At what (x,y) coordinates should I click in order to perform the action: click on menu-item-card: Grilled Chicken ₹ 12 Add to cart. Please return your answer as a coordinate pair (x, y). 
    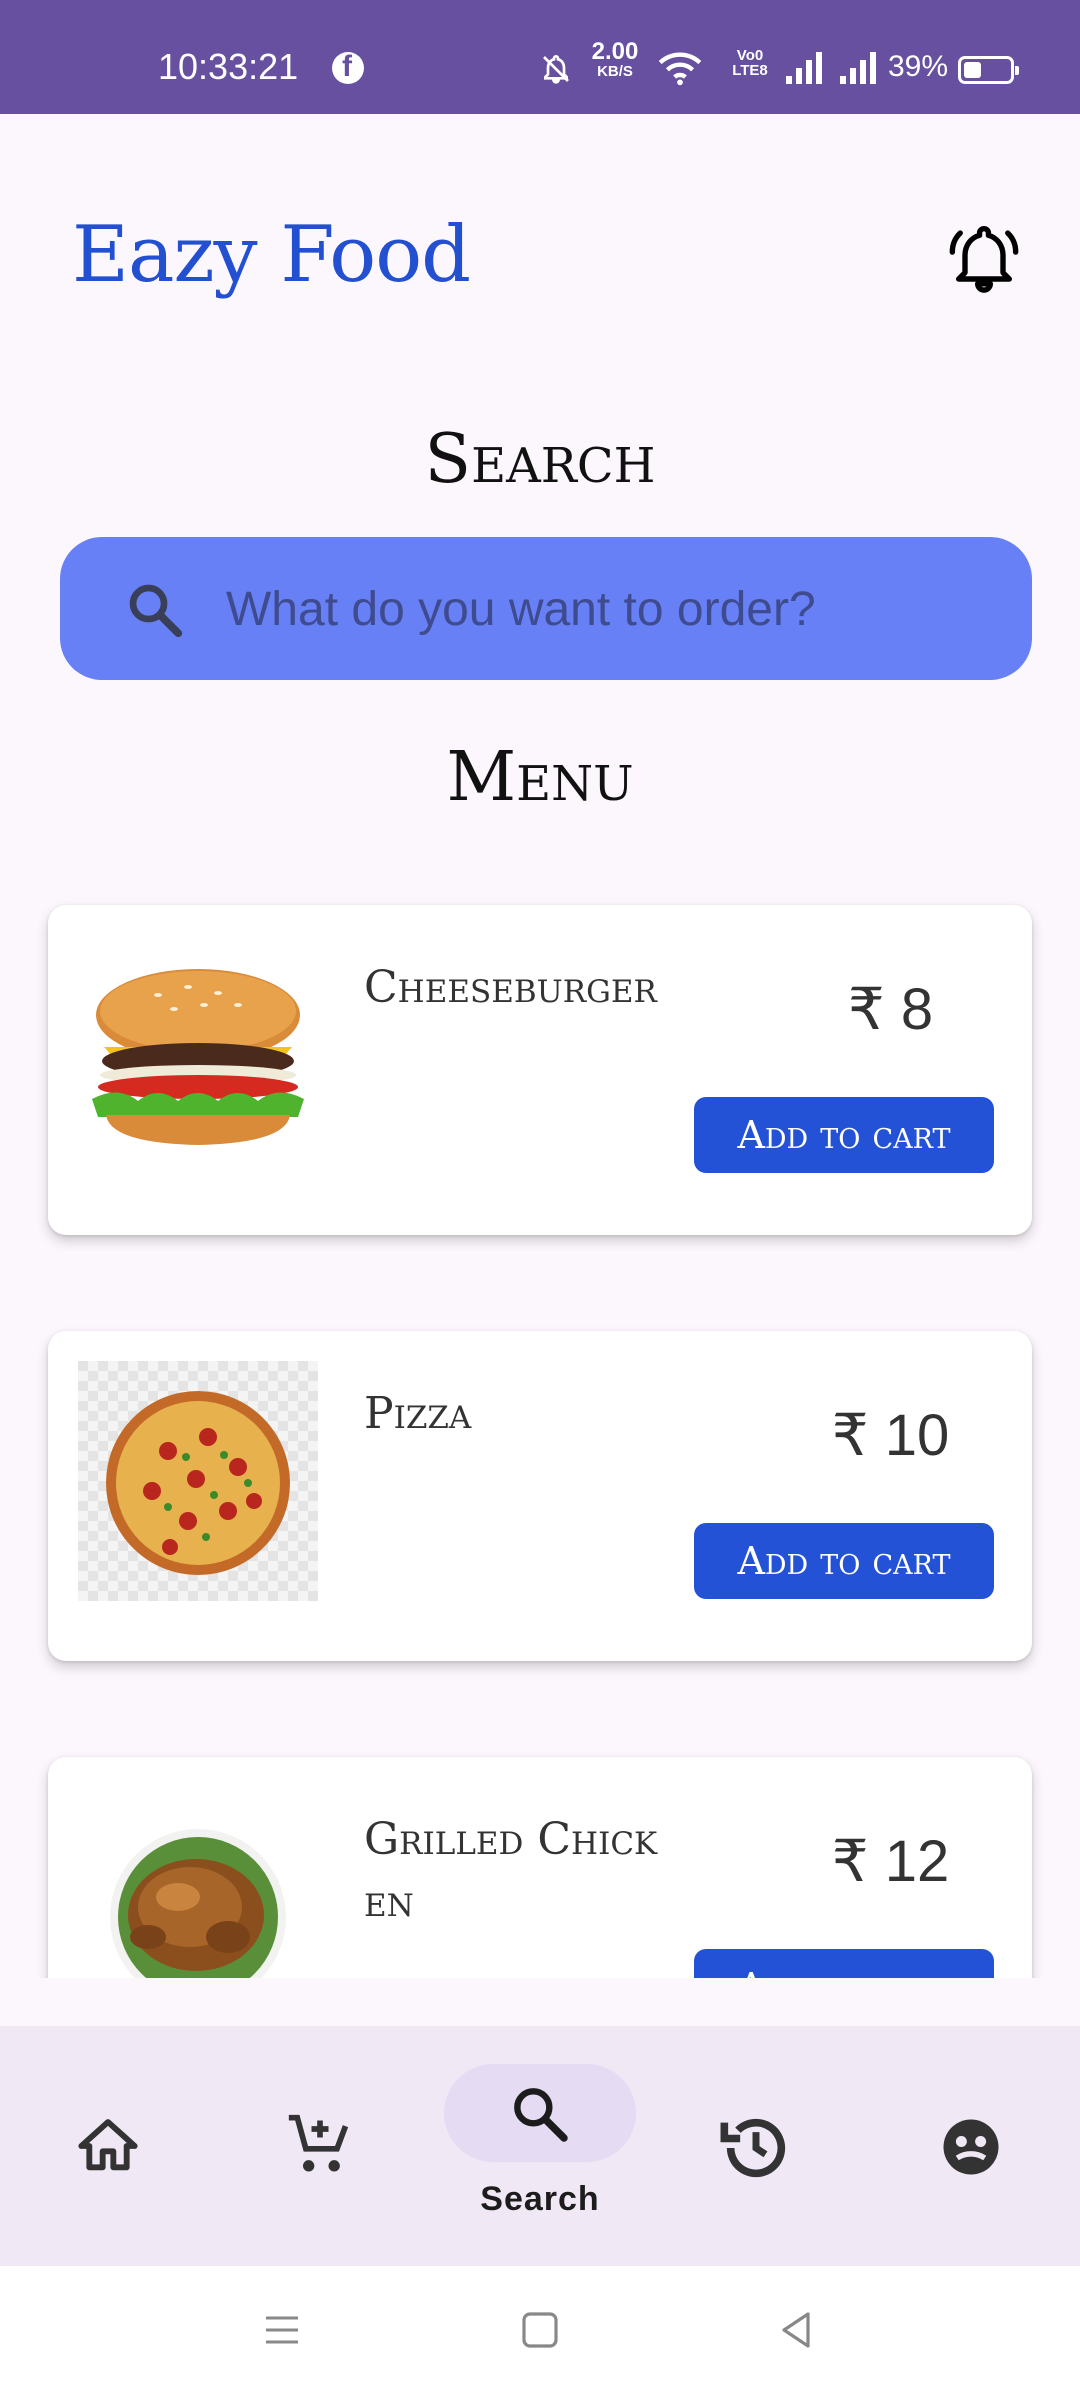
    Looking at the image, I should click on (540, 1867).